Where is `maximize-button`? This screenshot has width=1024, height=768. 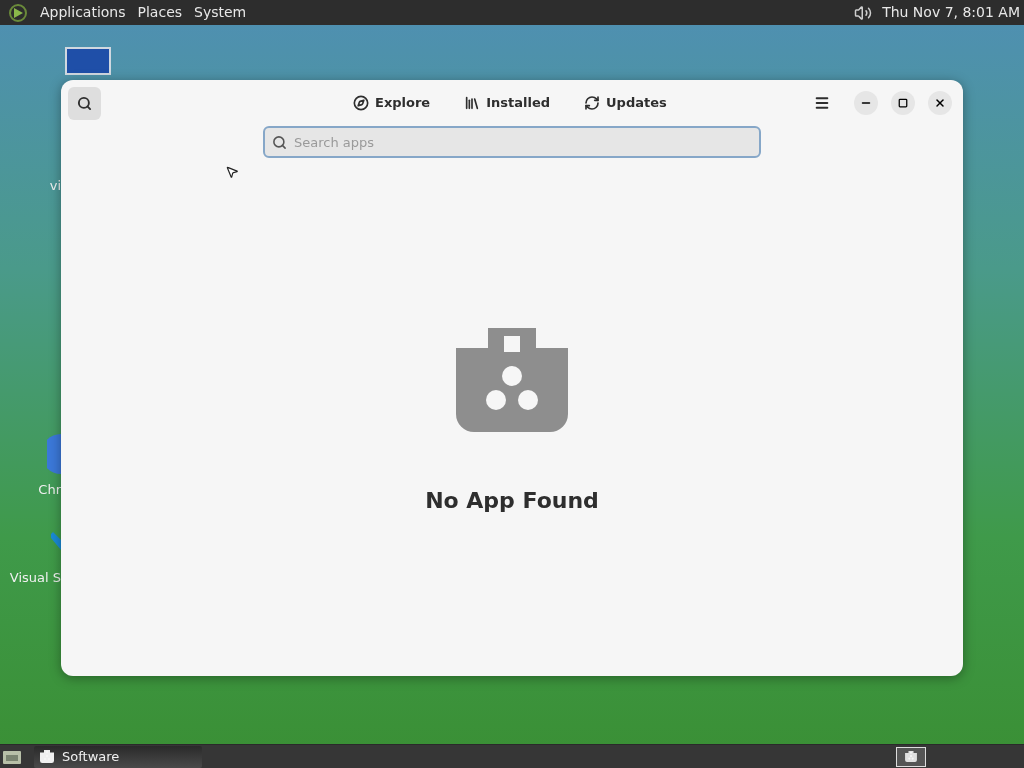 maximize-button is located at coordinates (903, 103).